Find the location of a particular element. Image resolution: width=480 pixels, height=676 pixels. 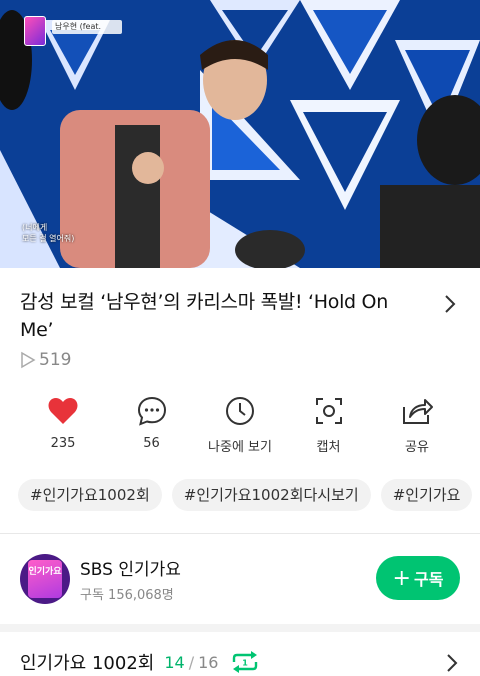

video-title: 감성 보컬 ‘남우현’의 카리스마 폭발! ‘Hold On Me’ is located at coordinates (204, 316).